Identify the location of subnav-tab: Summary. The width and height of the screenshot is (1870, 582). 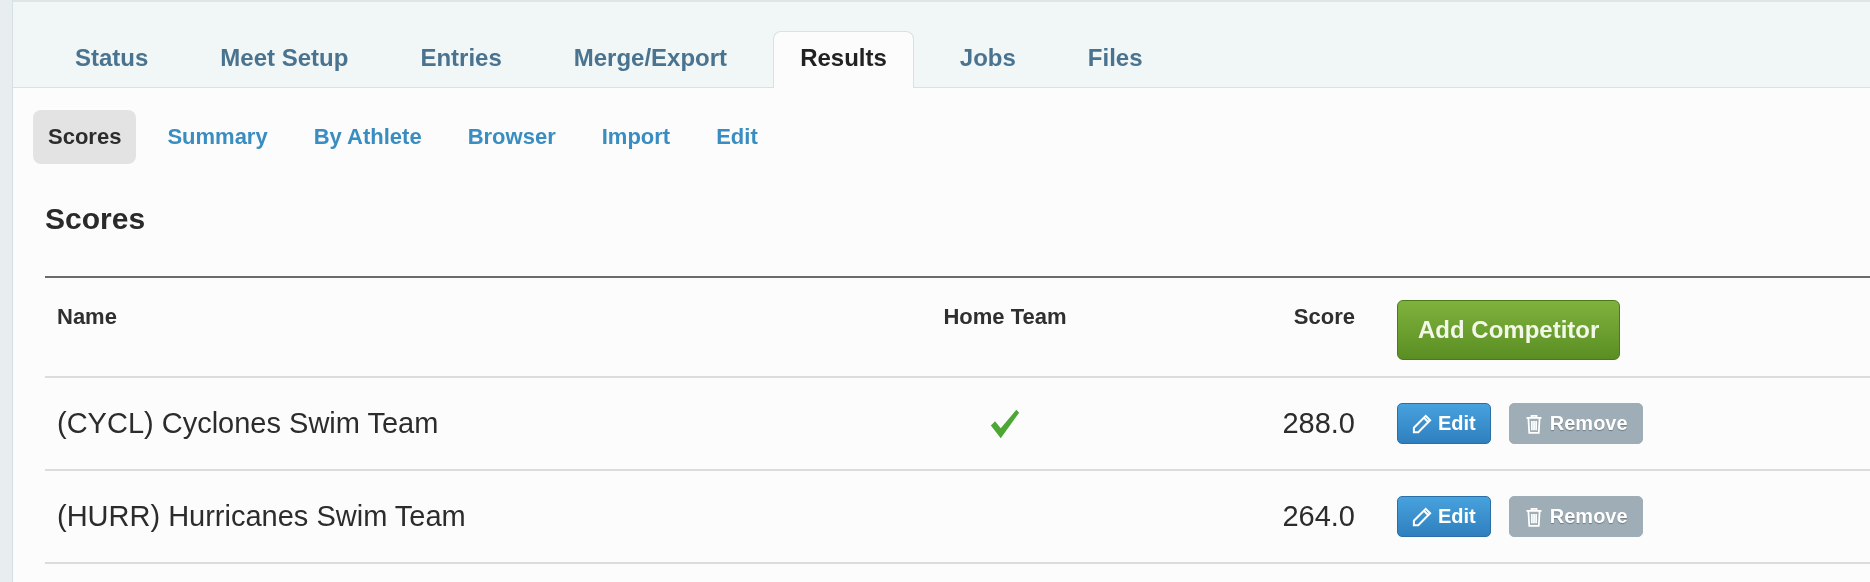
(217, 137).